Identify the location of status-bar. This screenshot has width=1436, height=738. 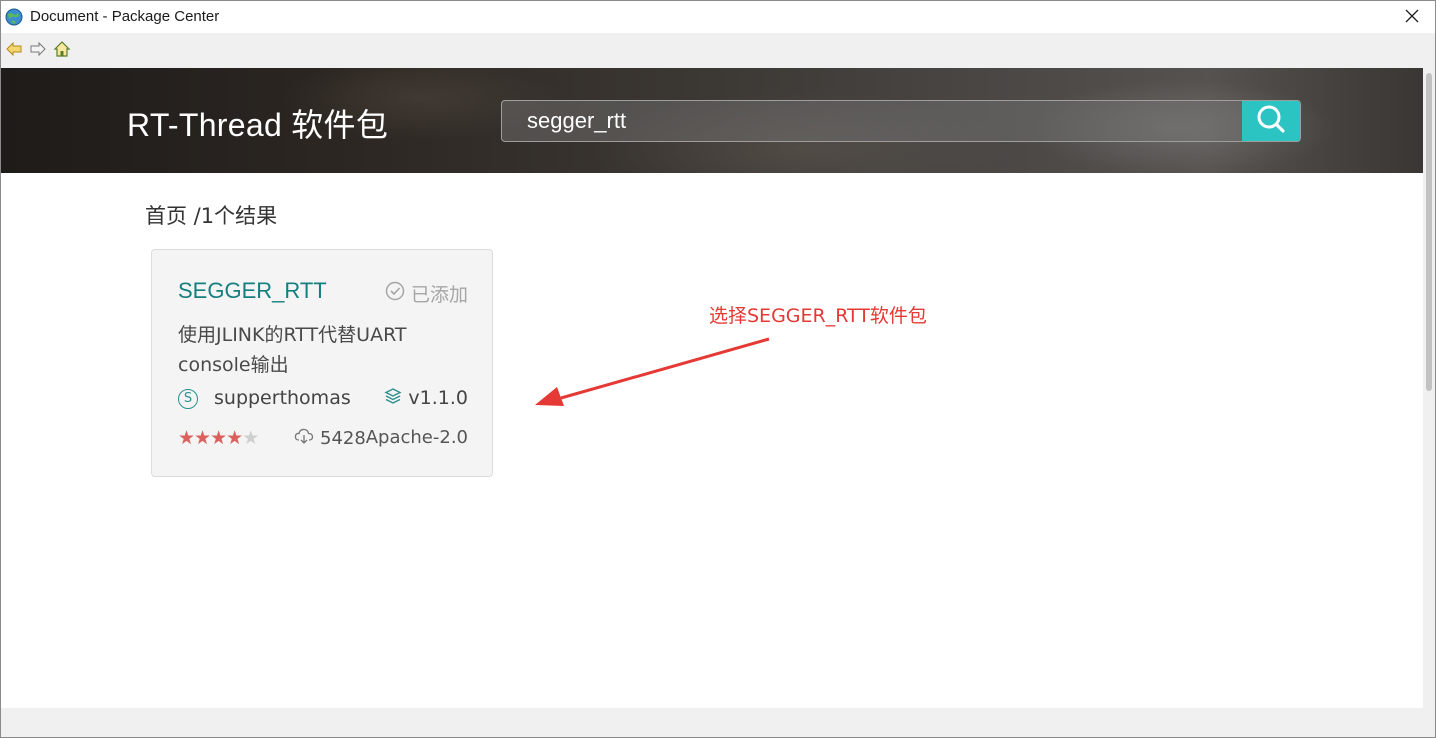
(718, 722).